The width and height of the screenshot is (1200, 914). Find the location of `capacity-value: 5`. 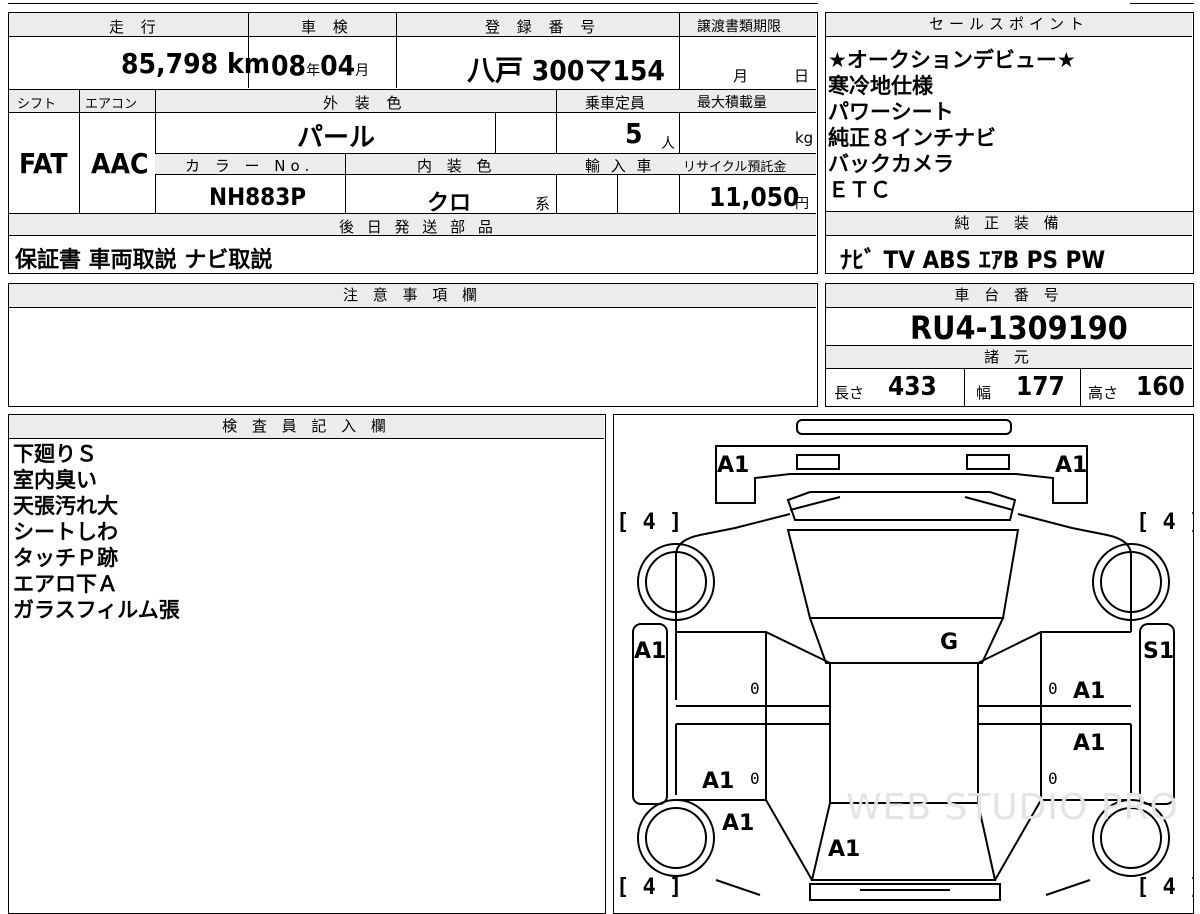

capacity-value: 5 is located at coordinates (634, 133).